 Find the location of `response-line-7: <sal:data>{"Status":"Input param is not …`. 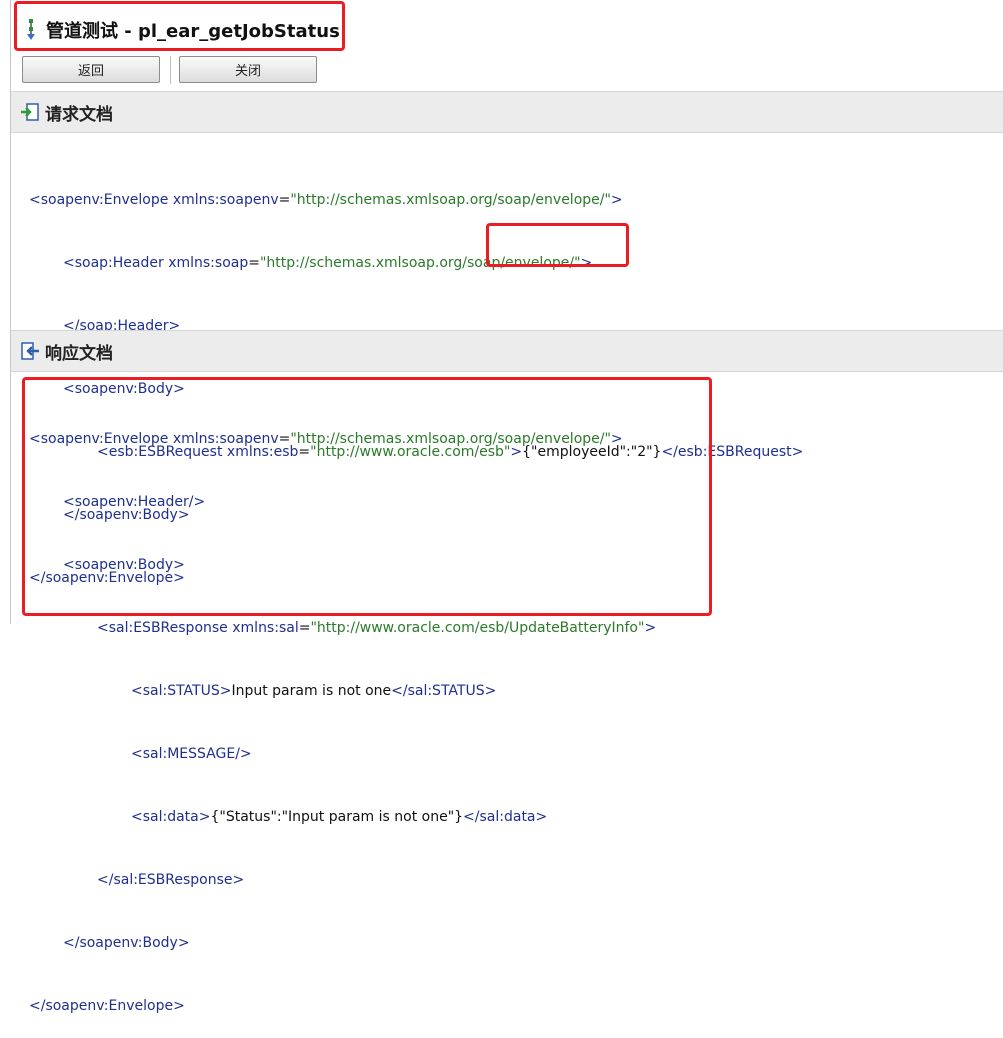

response-line-7: <sal:data>{"Status":"Input param is not … is located at coordinates (339, 817).